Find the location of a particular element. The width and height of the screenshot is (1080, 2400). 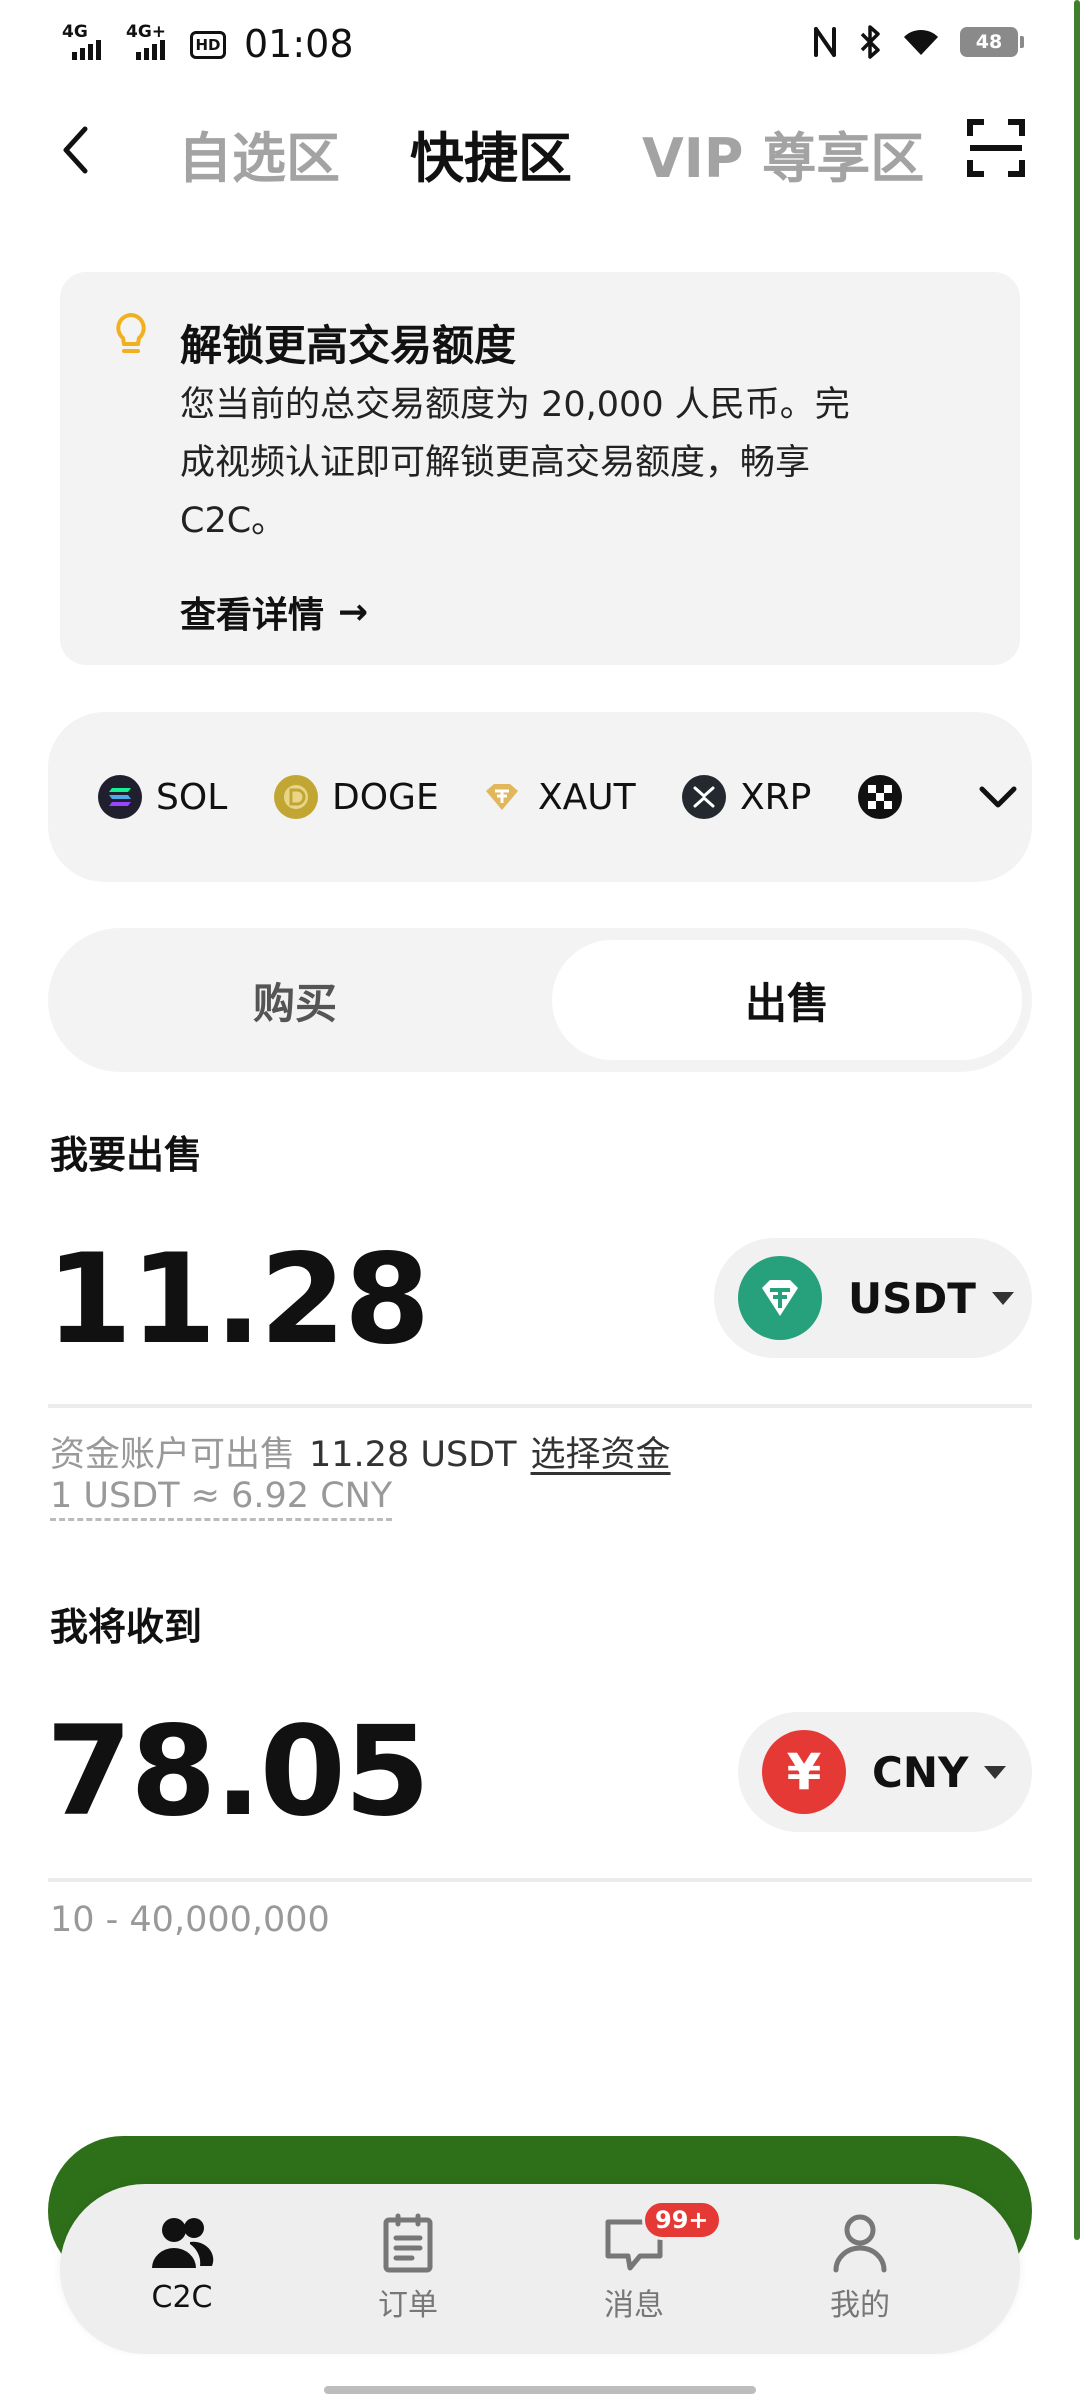

nav-item-profile: 我的 is located at coordinates (860, 2272).